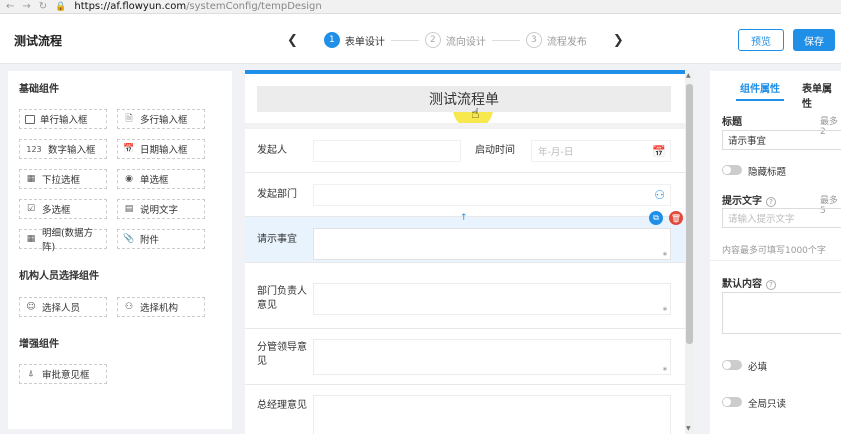 The width and height of the screenshot is (841, 434). What do you see at coordinates (30, 119) in the screenshot?
I see `textbox-icon` at bounding box center [30, 119].